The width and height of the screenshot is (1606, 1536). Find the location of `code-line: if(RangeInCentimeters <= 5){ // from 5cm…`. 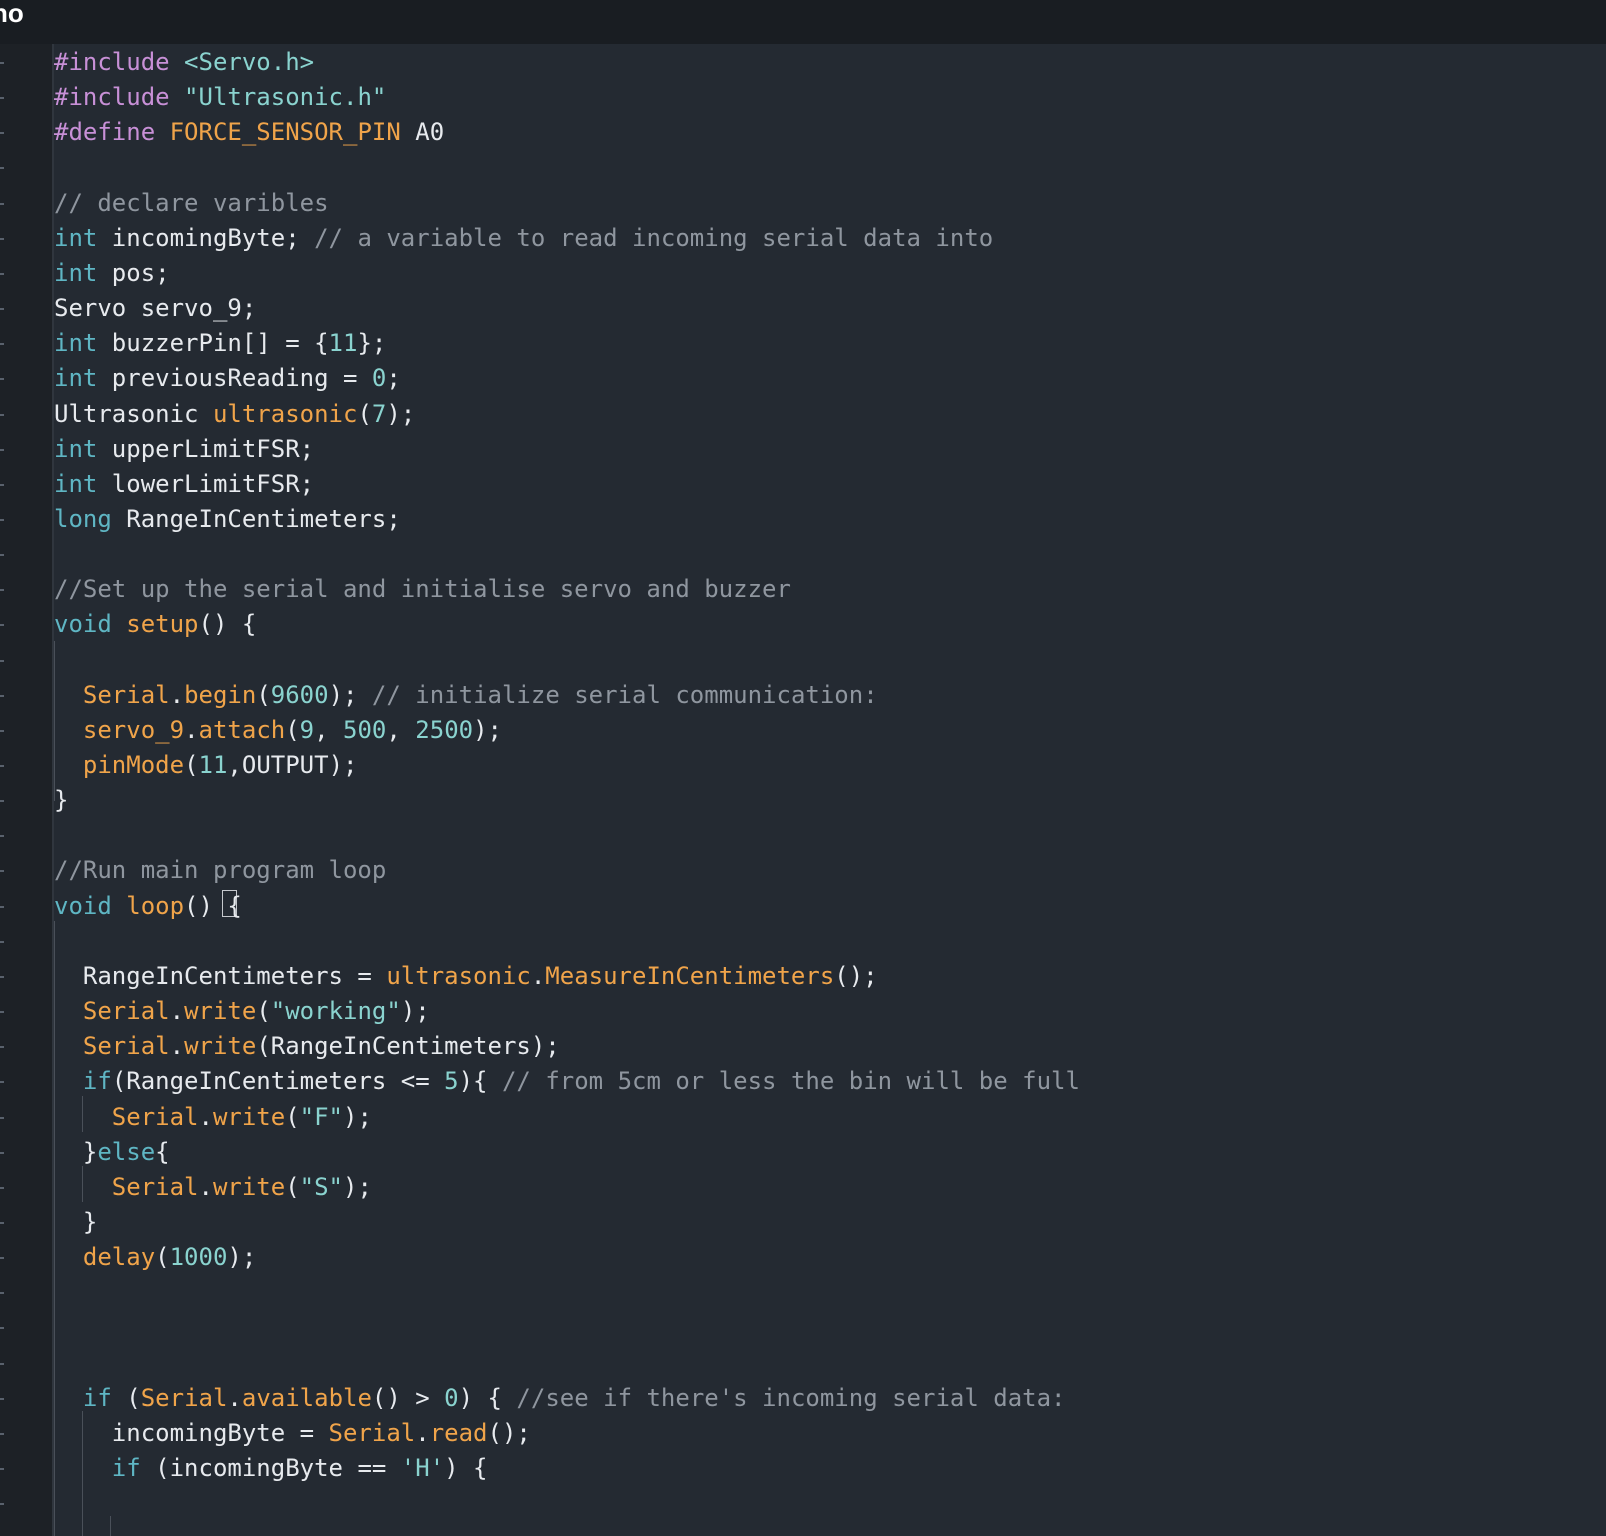

code-line: if(RangeInCentimeters <= 5){ // from 5cm… is located at coordinates (567, 1081).